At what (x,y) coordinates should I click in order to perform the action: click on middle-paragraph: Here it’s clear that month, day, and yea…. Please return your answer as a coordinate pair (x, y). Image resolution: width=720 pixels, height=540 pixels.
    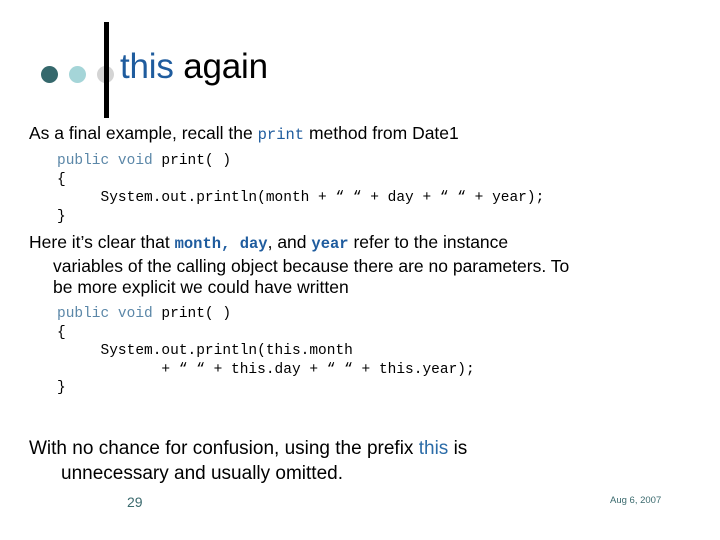
    Looking at the image, I should click on (363, 265).